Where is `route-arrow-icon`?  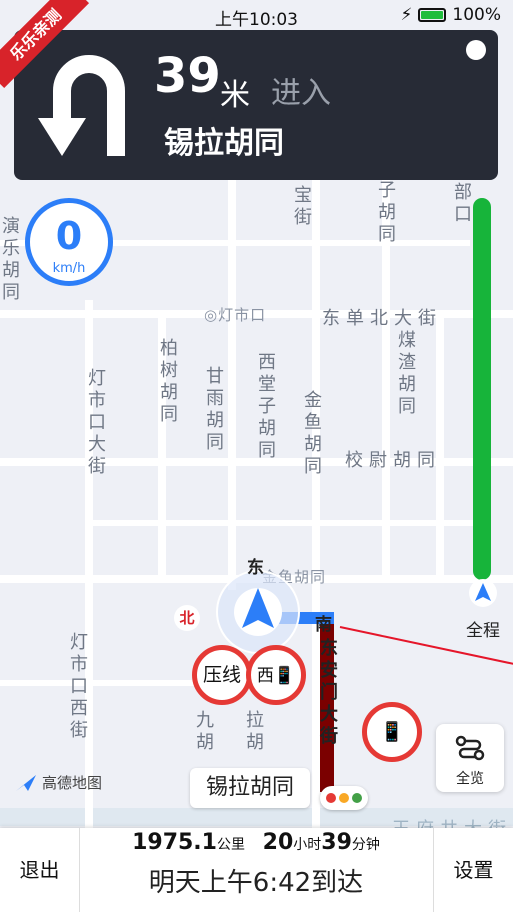
route-arrow-icon is located at coordinates (483, 593).